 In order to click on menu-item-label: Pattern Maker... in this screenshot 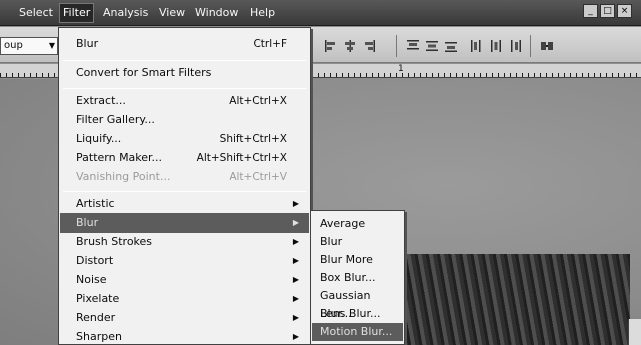, I will do `click(119, 157)`.